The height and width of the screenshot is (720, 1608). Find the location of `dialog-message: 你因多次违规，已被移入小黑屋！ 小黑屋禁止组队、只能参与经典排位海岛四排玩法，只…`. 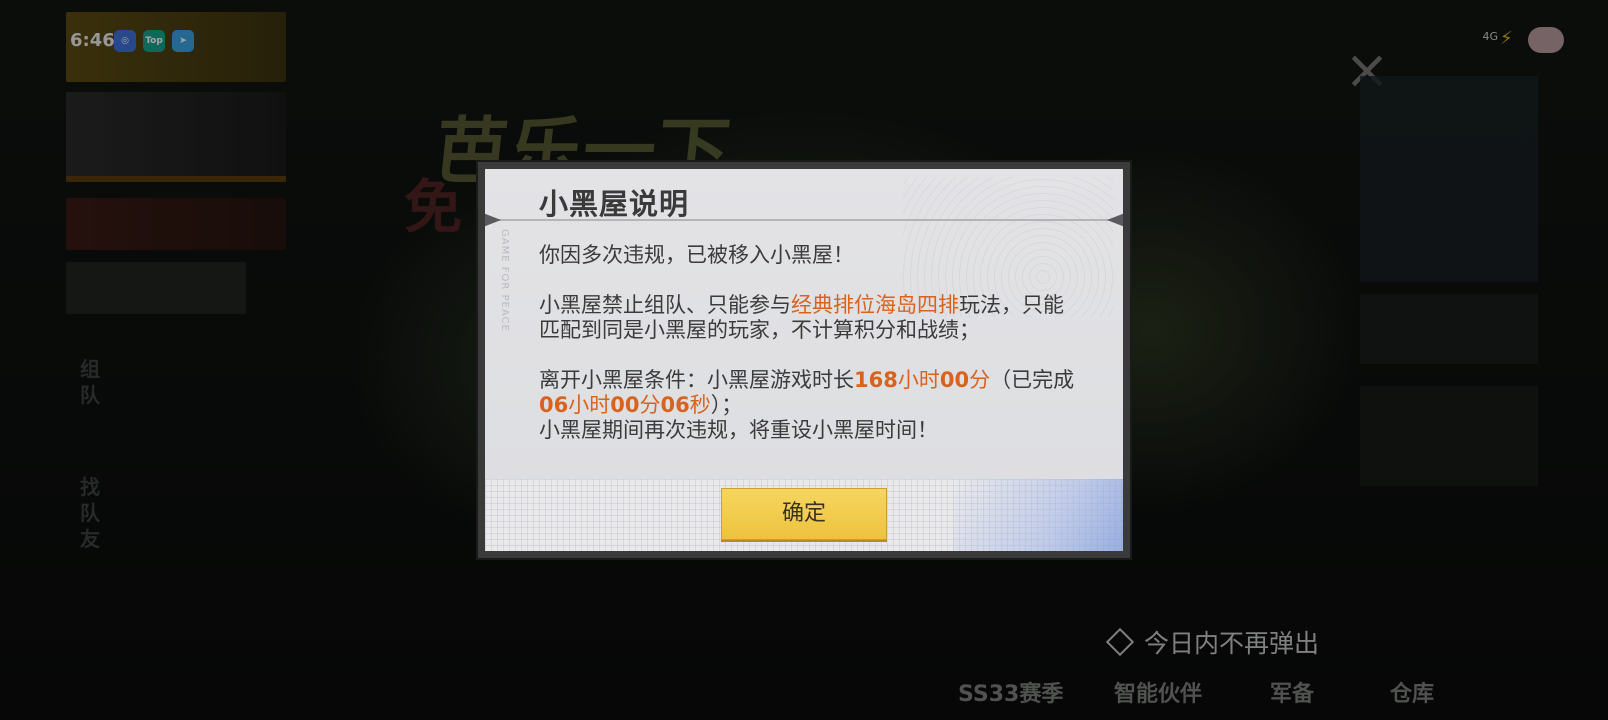

dialog-message: 你因多次违规，已被移入小黑屋！ 小黑屋禁止组队、只能参与经典排位海岛四排玩法，只… is located at coordinates (809, 355).